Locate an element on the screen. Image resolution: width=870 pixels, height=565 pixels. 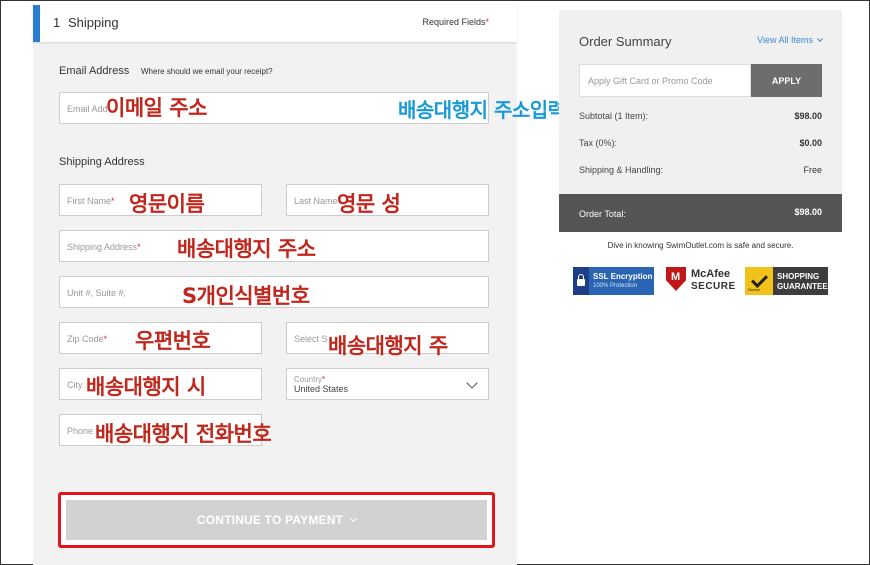
phone-placeholder: Phone is located at coordinates (80, 431).